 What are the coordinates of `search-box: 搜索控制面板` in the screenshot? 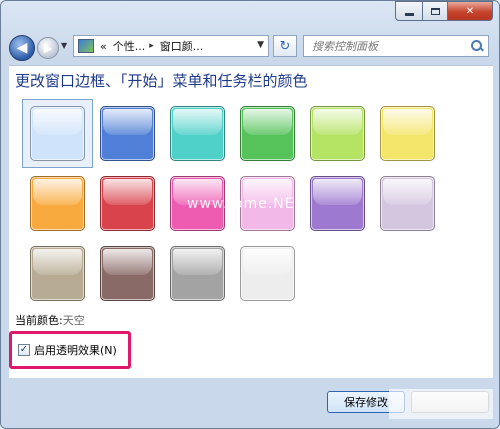 It's located at (396, 46).